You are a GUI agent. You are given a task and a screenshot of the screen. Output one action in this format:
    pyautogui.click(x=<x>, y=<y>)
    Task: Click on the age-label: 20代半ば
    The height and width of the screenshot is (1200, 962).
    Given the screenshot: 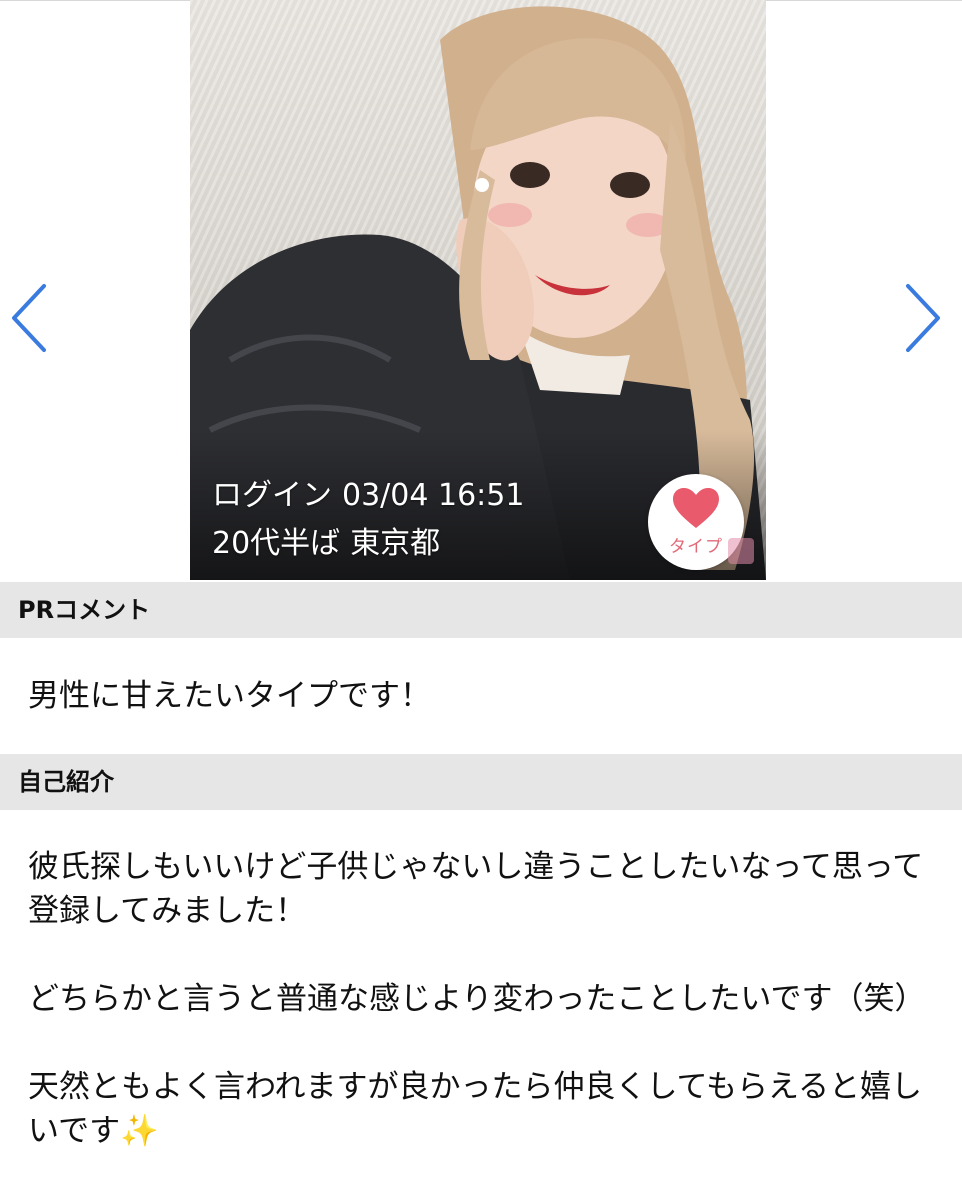 What is the action you would take?
    pyautogui.click(x=276, y=543)
    